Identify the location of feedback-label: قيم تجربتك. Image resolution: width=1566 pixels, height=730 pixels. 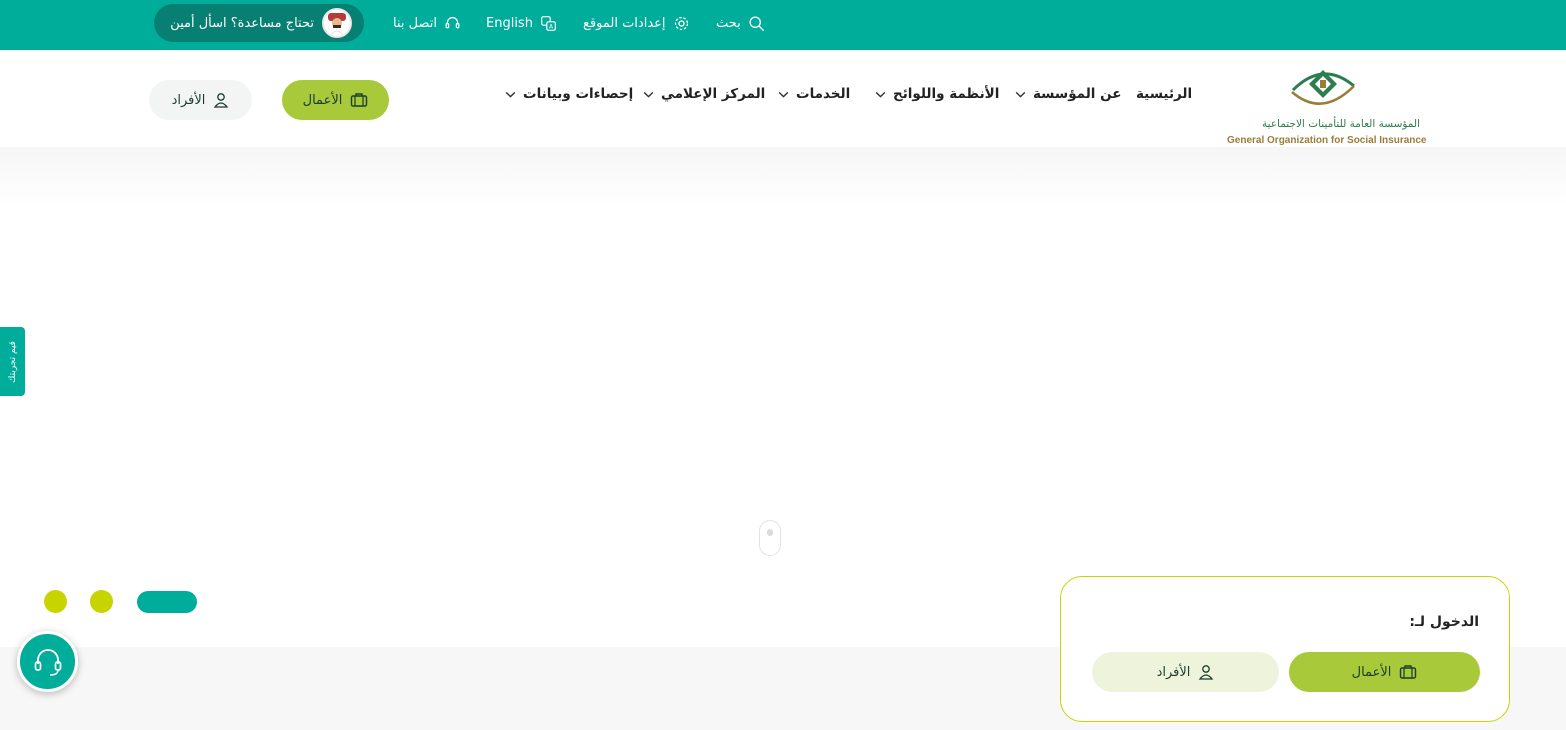
(12, 361).